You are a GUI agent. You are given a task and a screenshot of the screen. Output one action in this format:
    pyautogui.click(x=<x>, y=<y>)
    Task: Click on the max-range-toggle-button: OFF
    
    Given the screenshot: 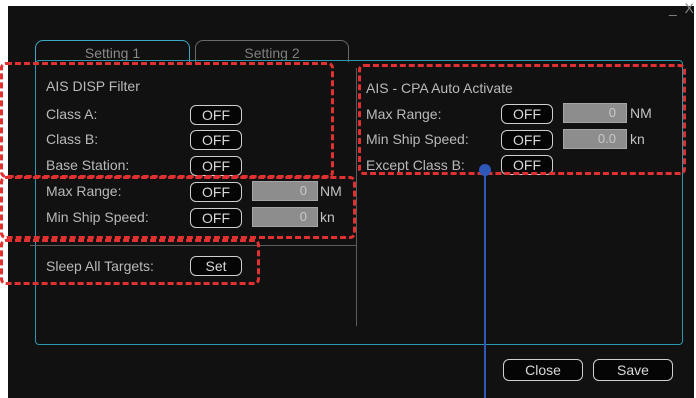 What is the action you would take?
    pyautogui.click(x=216, y=192)
    